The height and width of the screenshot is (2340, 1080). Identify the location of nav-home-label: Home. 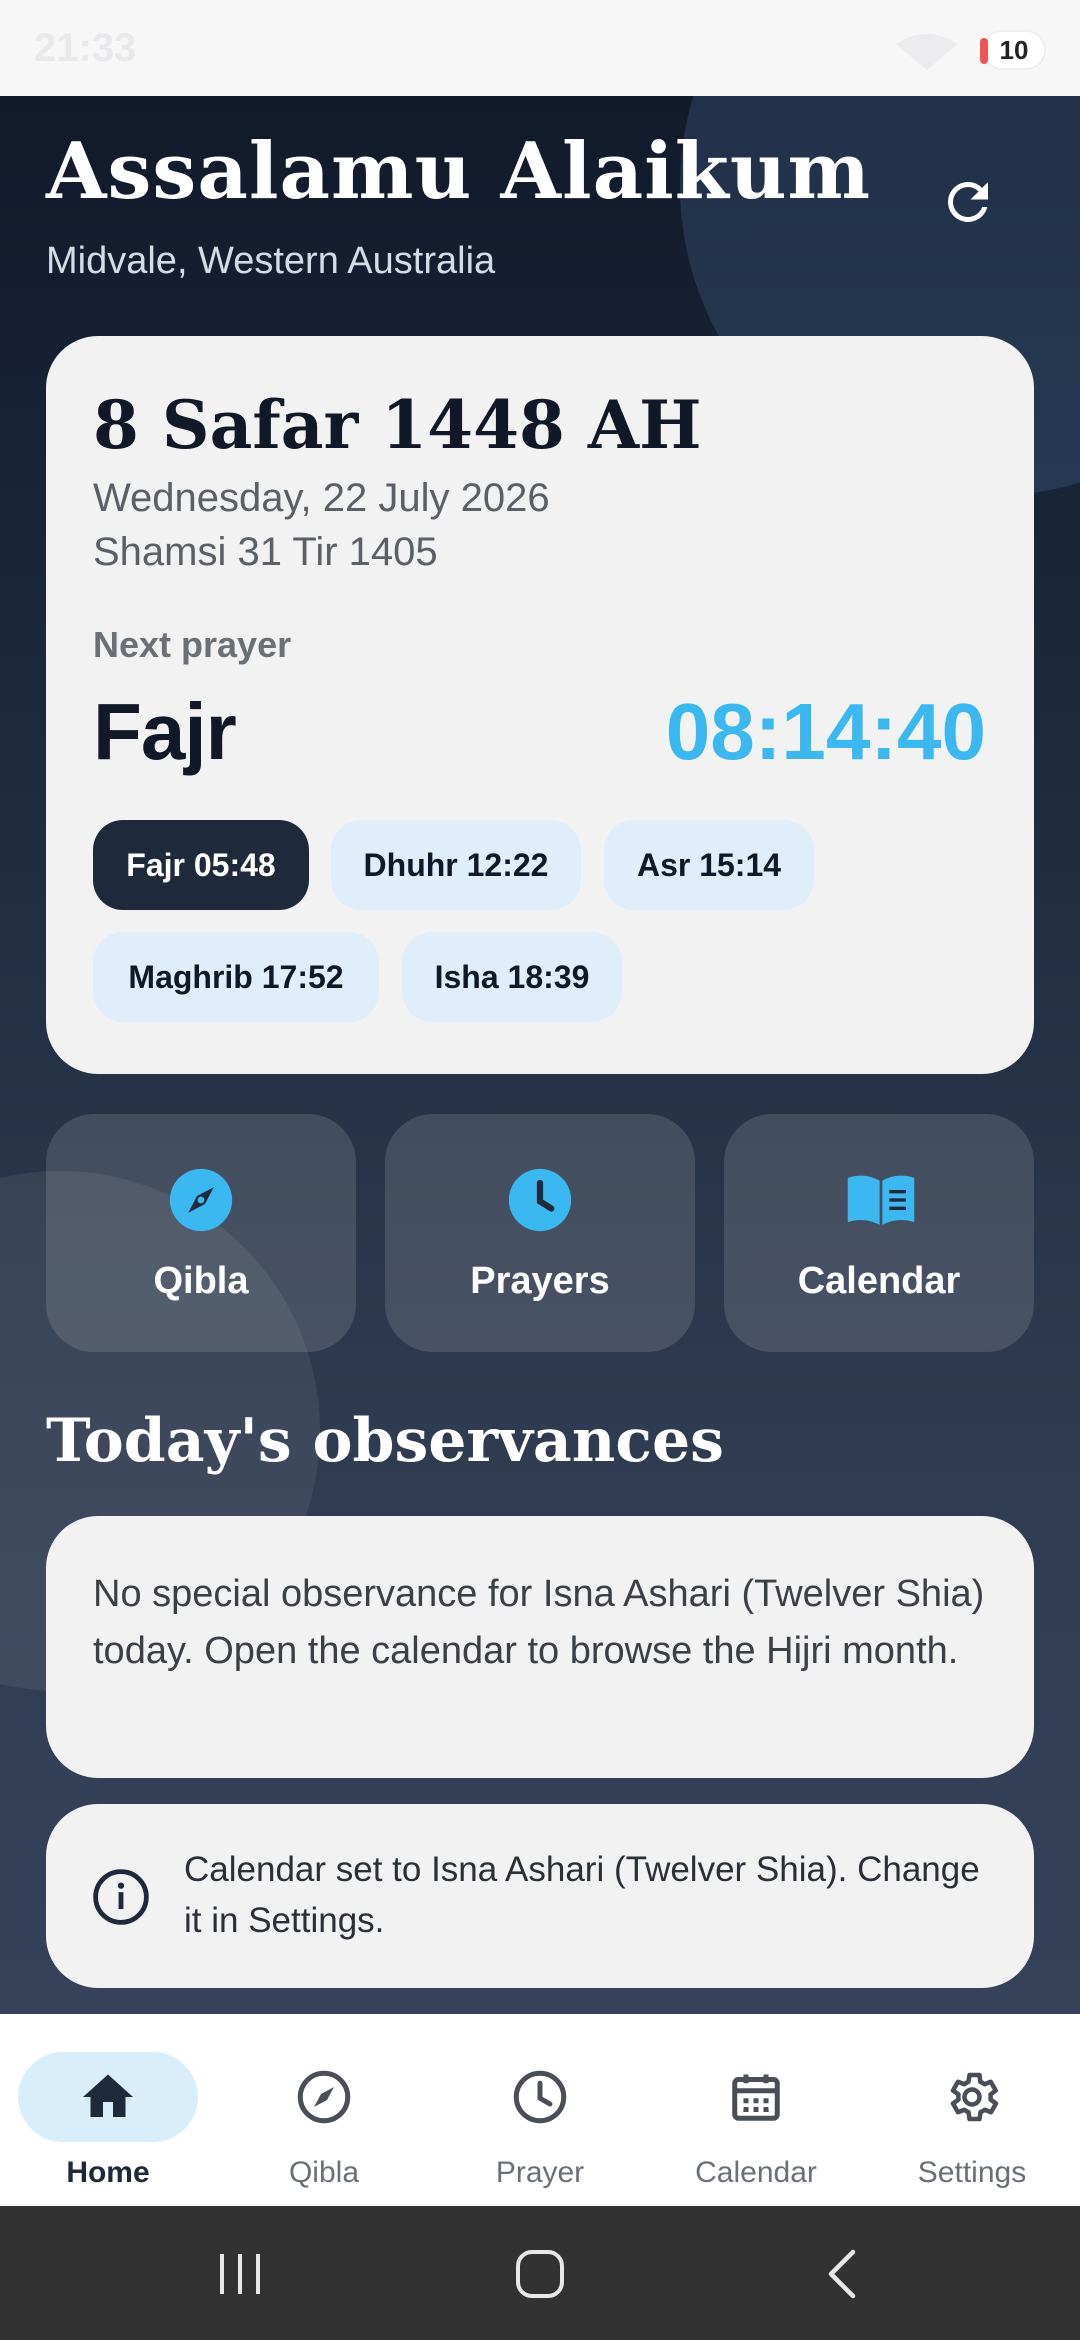
(108, 2172).